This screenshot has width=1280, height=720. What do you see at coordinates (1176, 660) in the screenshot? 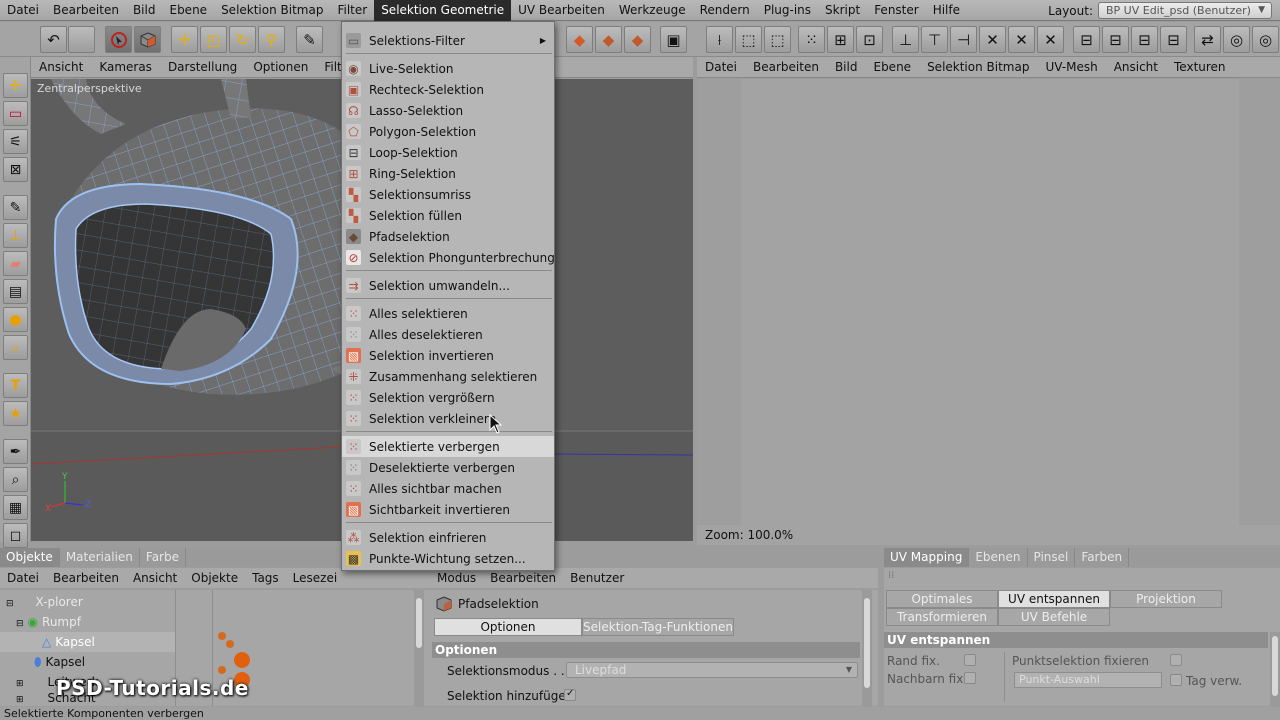
I see `punkt-fix-checkbox` at bounding box center [1176, 660].